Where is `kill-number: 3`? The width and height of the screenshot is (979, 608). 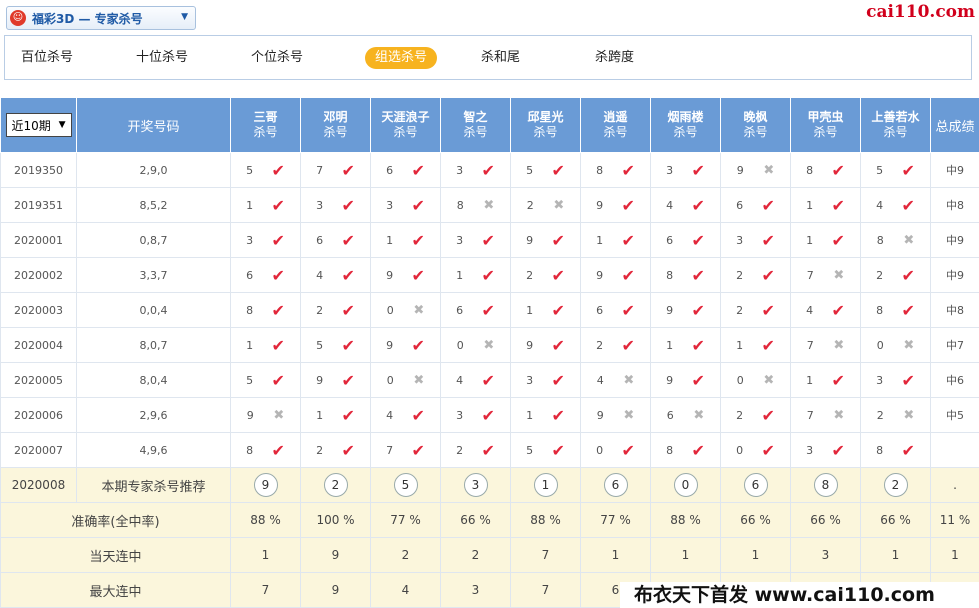
kill-number: 3 is located at coordinates (460, 415).